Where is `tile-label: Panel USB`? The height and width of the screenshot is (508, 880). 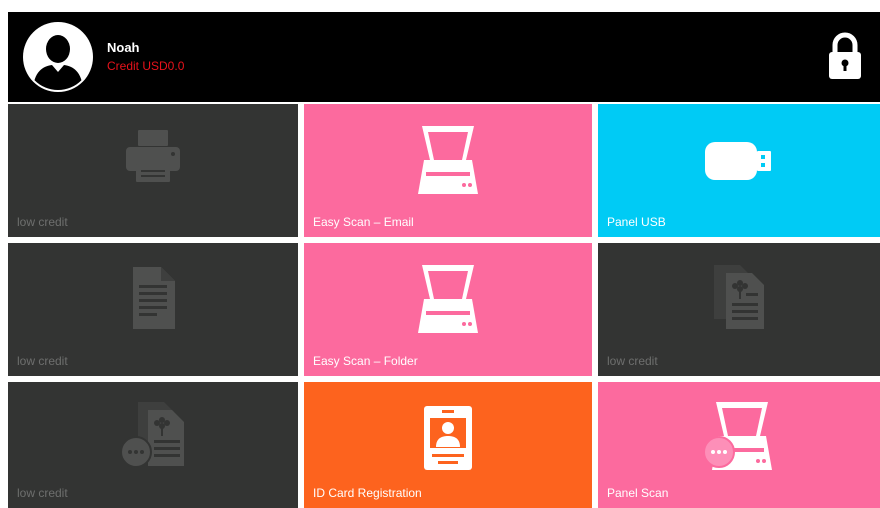 tile-label: Panel USB is located at coordinates (636, 222).